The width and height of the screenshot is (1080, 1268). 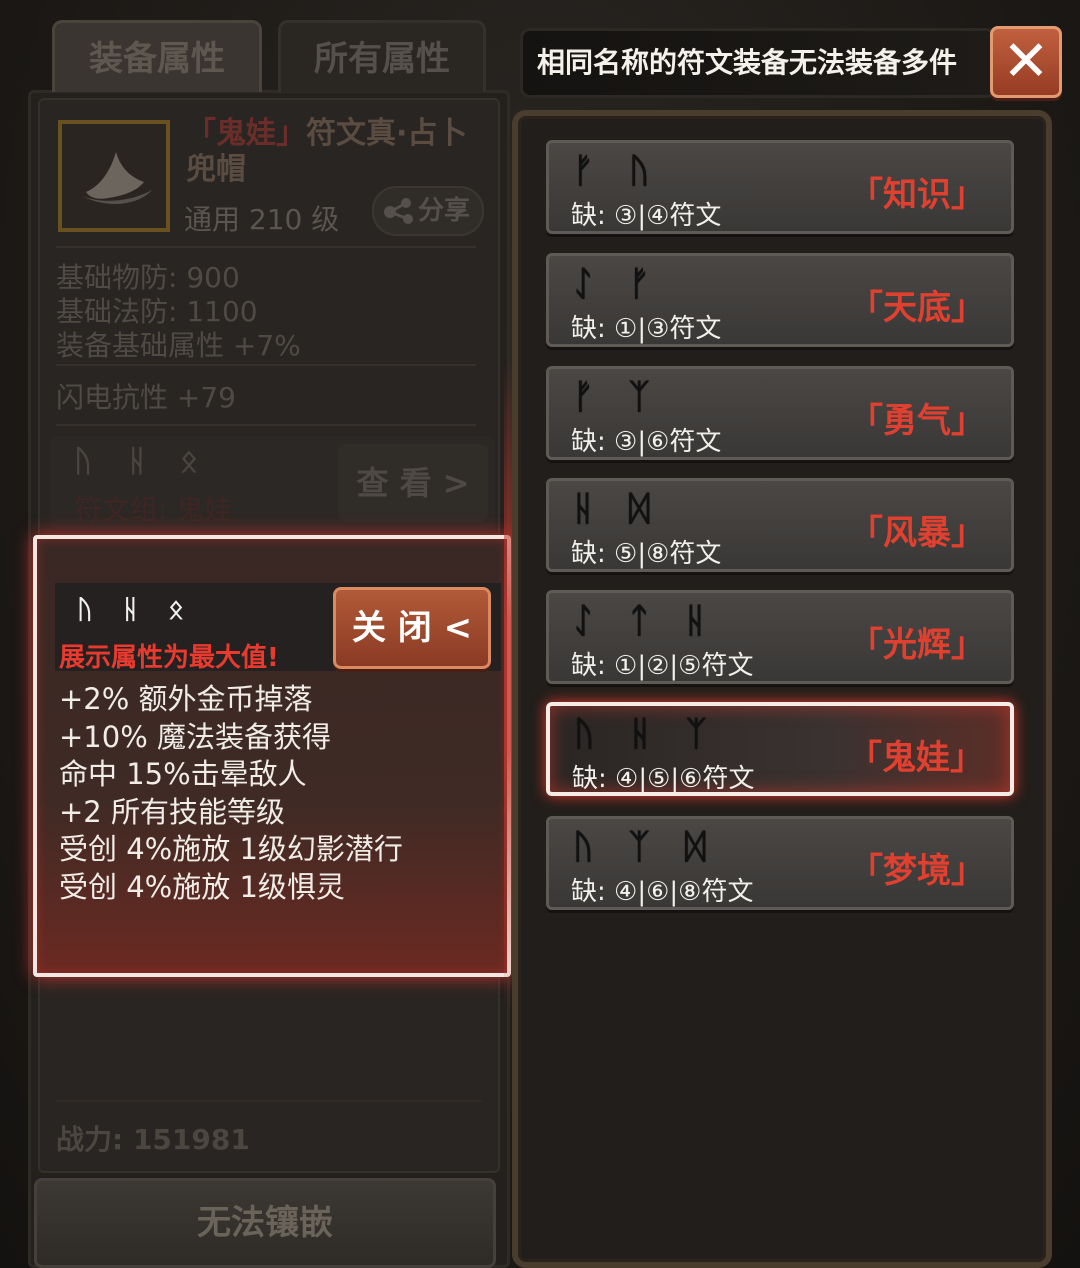 What do you see at coordinates (412, 628) in the screenshot?
I see `close-popup-button: 关 闭 <` at bounding box center [412, 628].